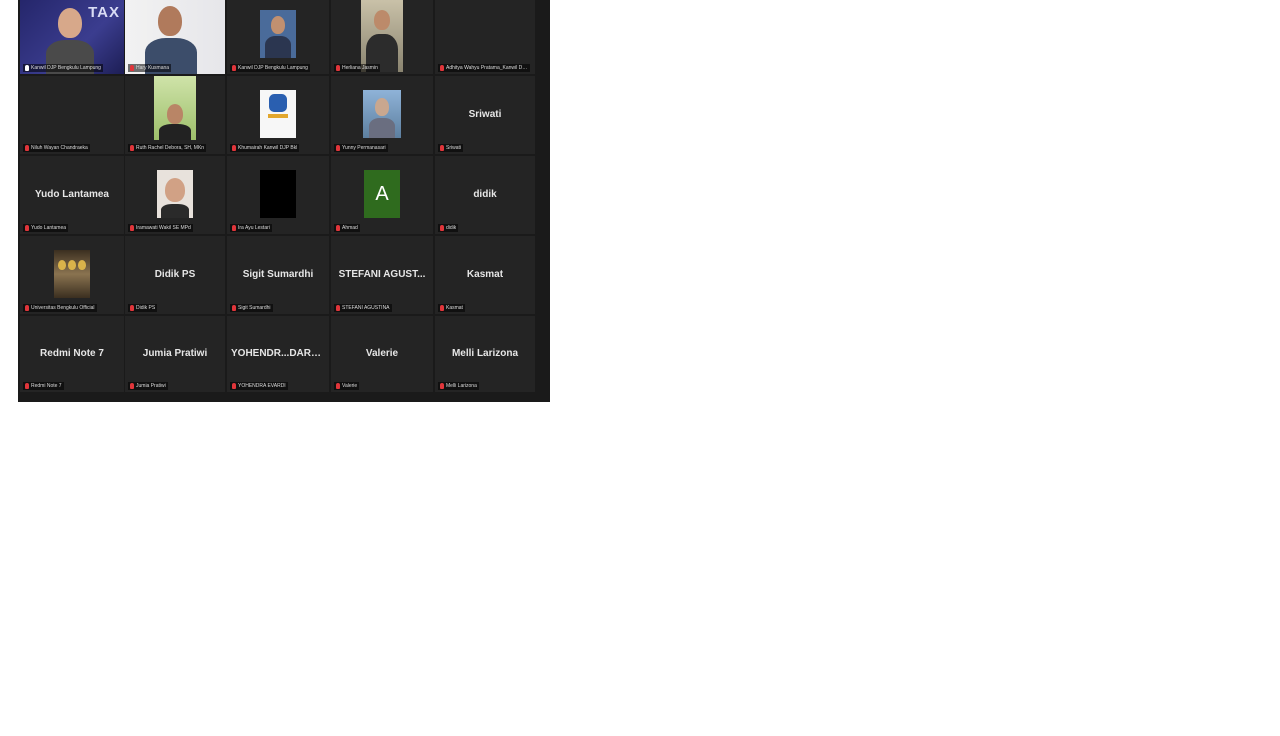  I want to click on participant-name-label: Redmi Note 7, so click(43, 386).